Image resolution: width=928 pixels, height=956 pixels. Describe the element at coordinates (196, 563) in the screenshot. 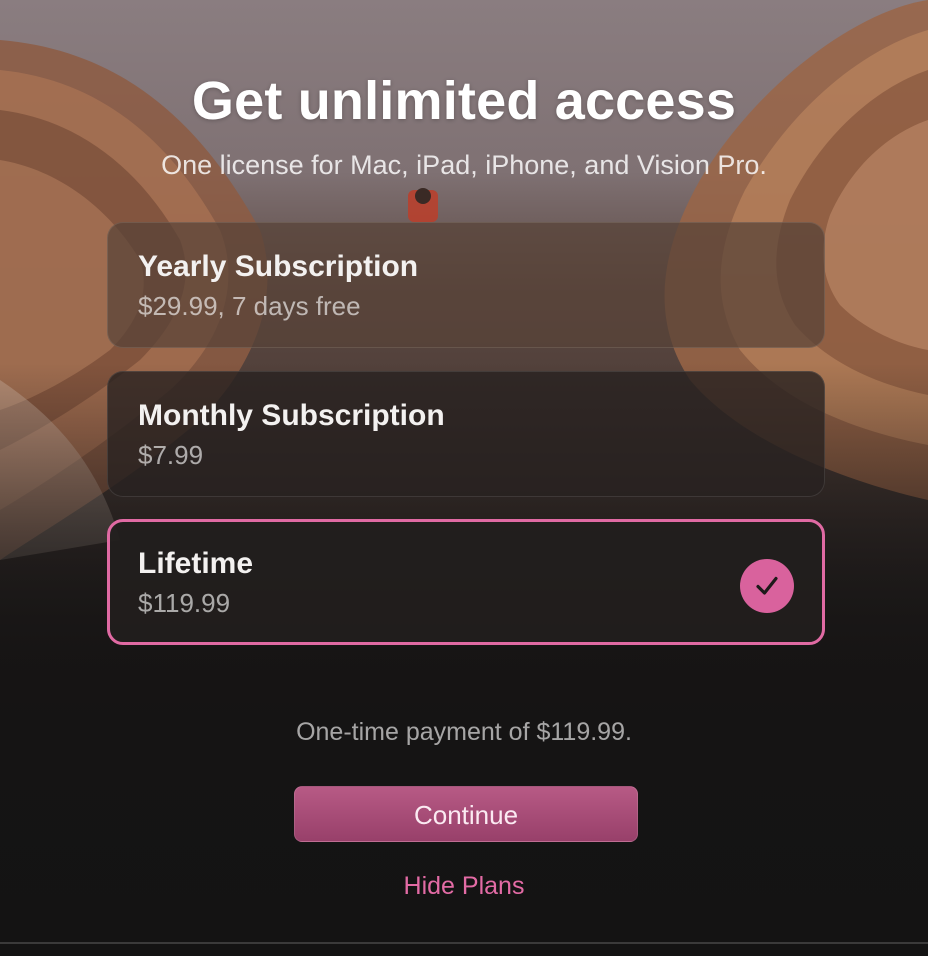

I see `plan-name: Lifetime` at that location.